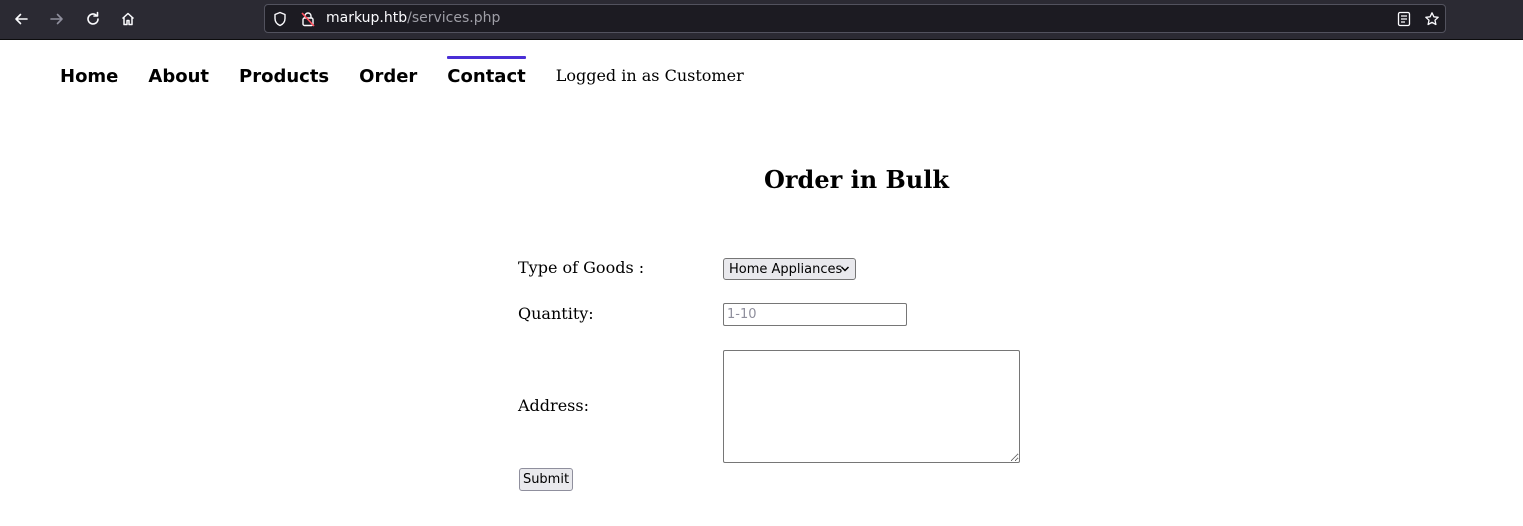 The height and width of the screenshot is (526, 1523). I want to click on address-textarea, so click(871, 406).